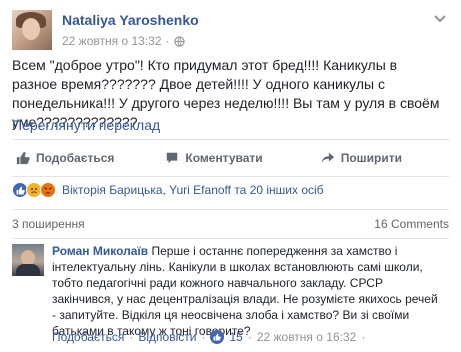  What do you see at coordinates (361, 158) in the screenshot?
I see `share-button: Поширити` at bounding box center [361, 158].